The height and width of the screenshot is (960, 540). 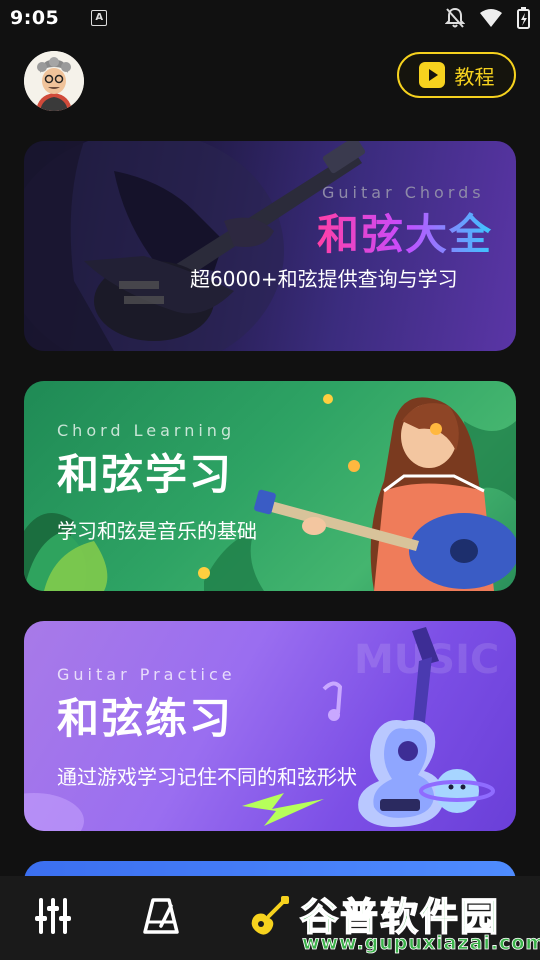 I want to click on avatar-illustration, so click(x=54, y=81).